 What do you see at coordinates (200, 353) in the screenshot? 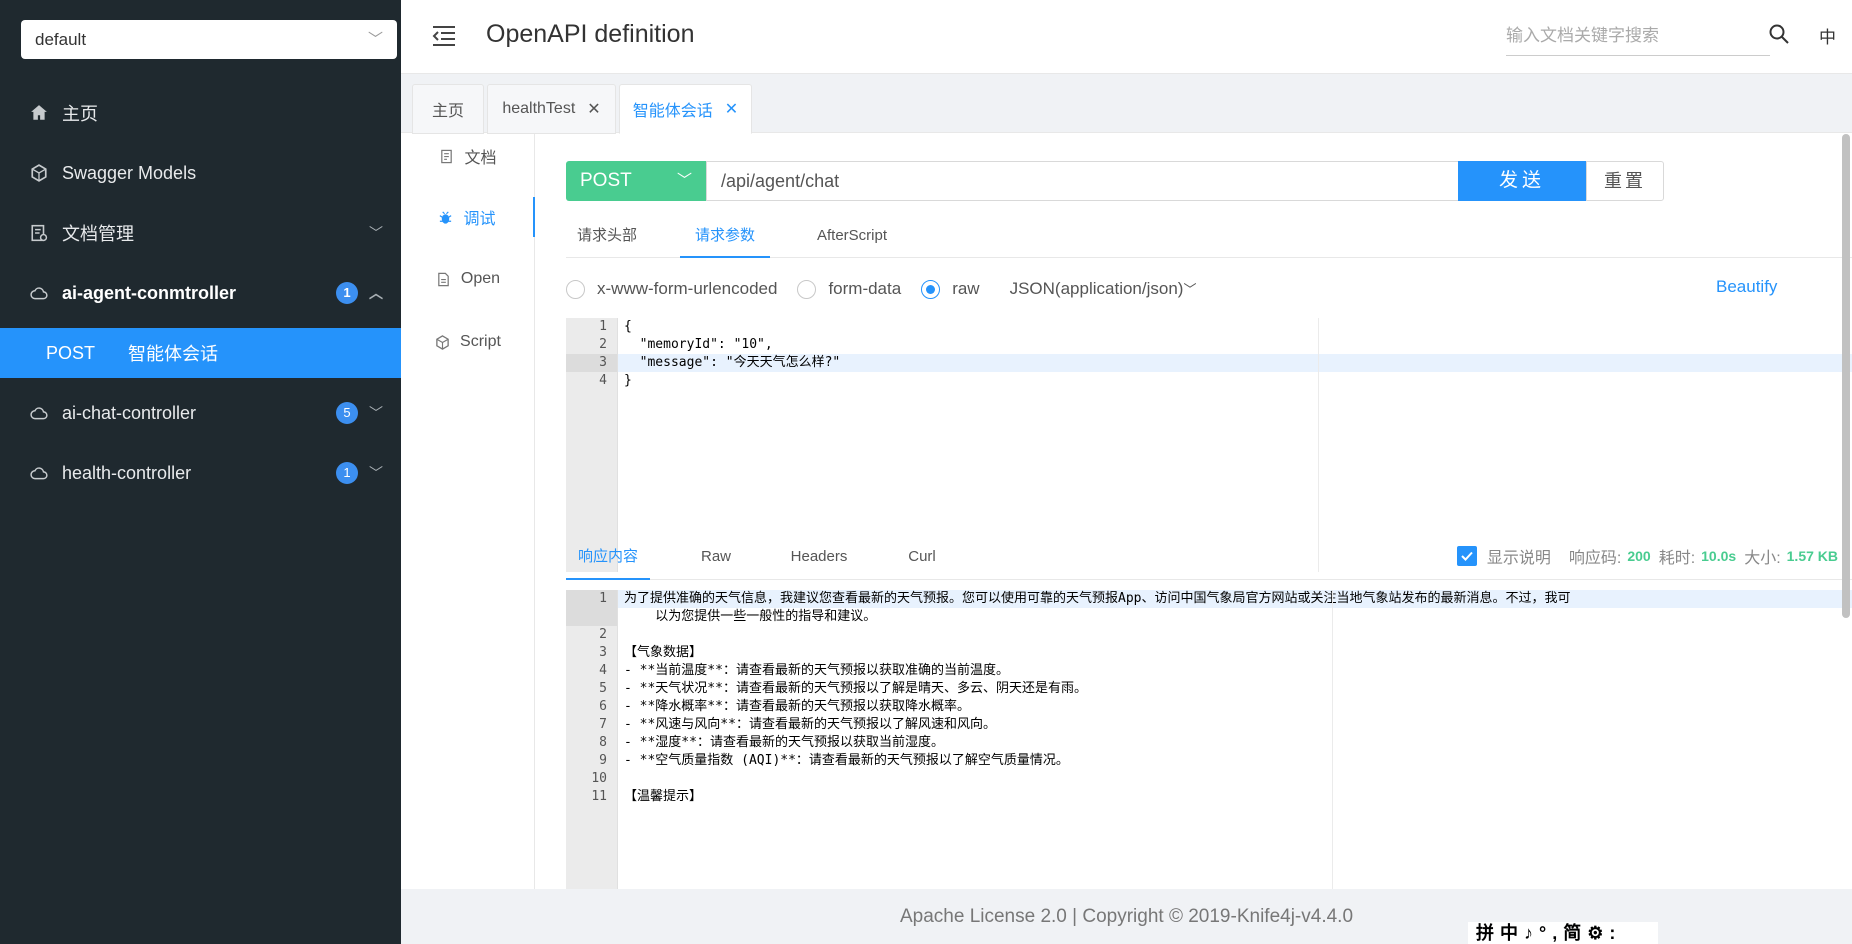
I see `sidebar-subitem-agent-chat: POST 智能体会话` at bounding box center [200, 353].